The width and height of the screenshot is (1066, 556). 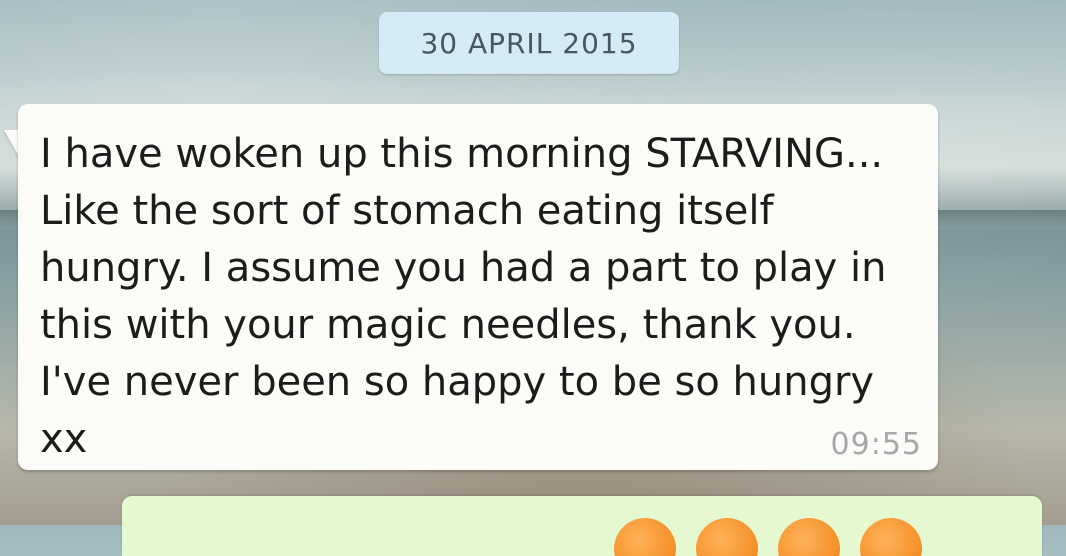 I want to click on outgoing-message-bubble, so click(x=582, y=526).